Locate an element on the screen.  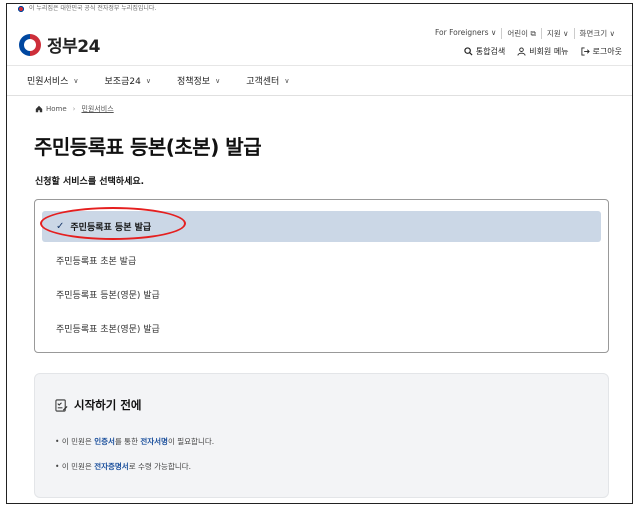
logo: 정부24 is located at coordinates (59, 44).